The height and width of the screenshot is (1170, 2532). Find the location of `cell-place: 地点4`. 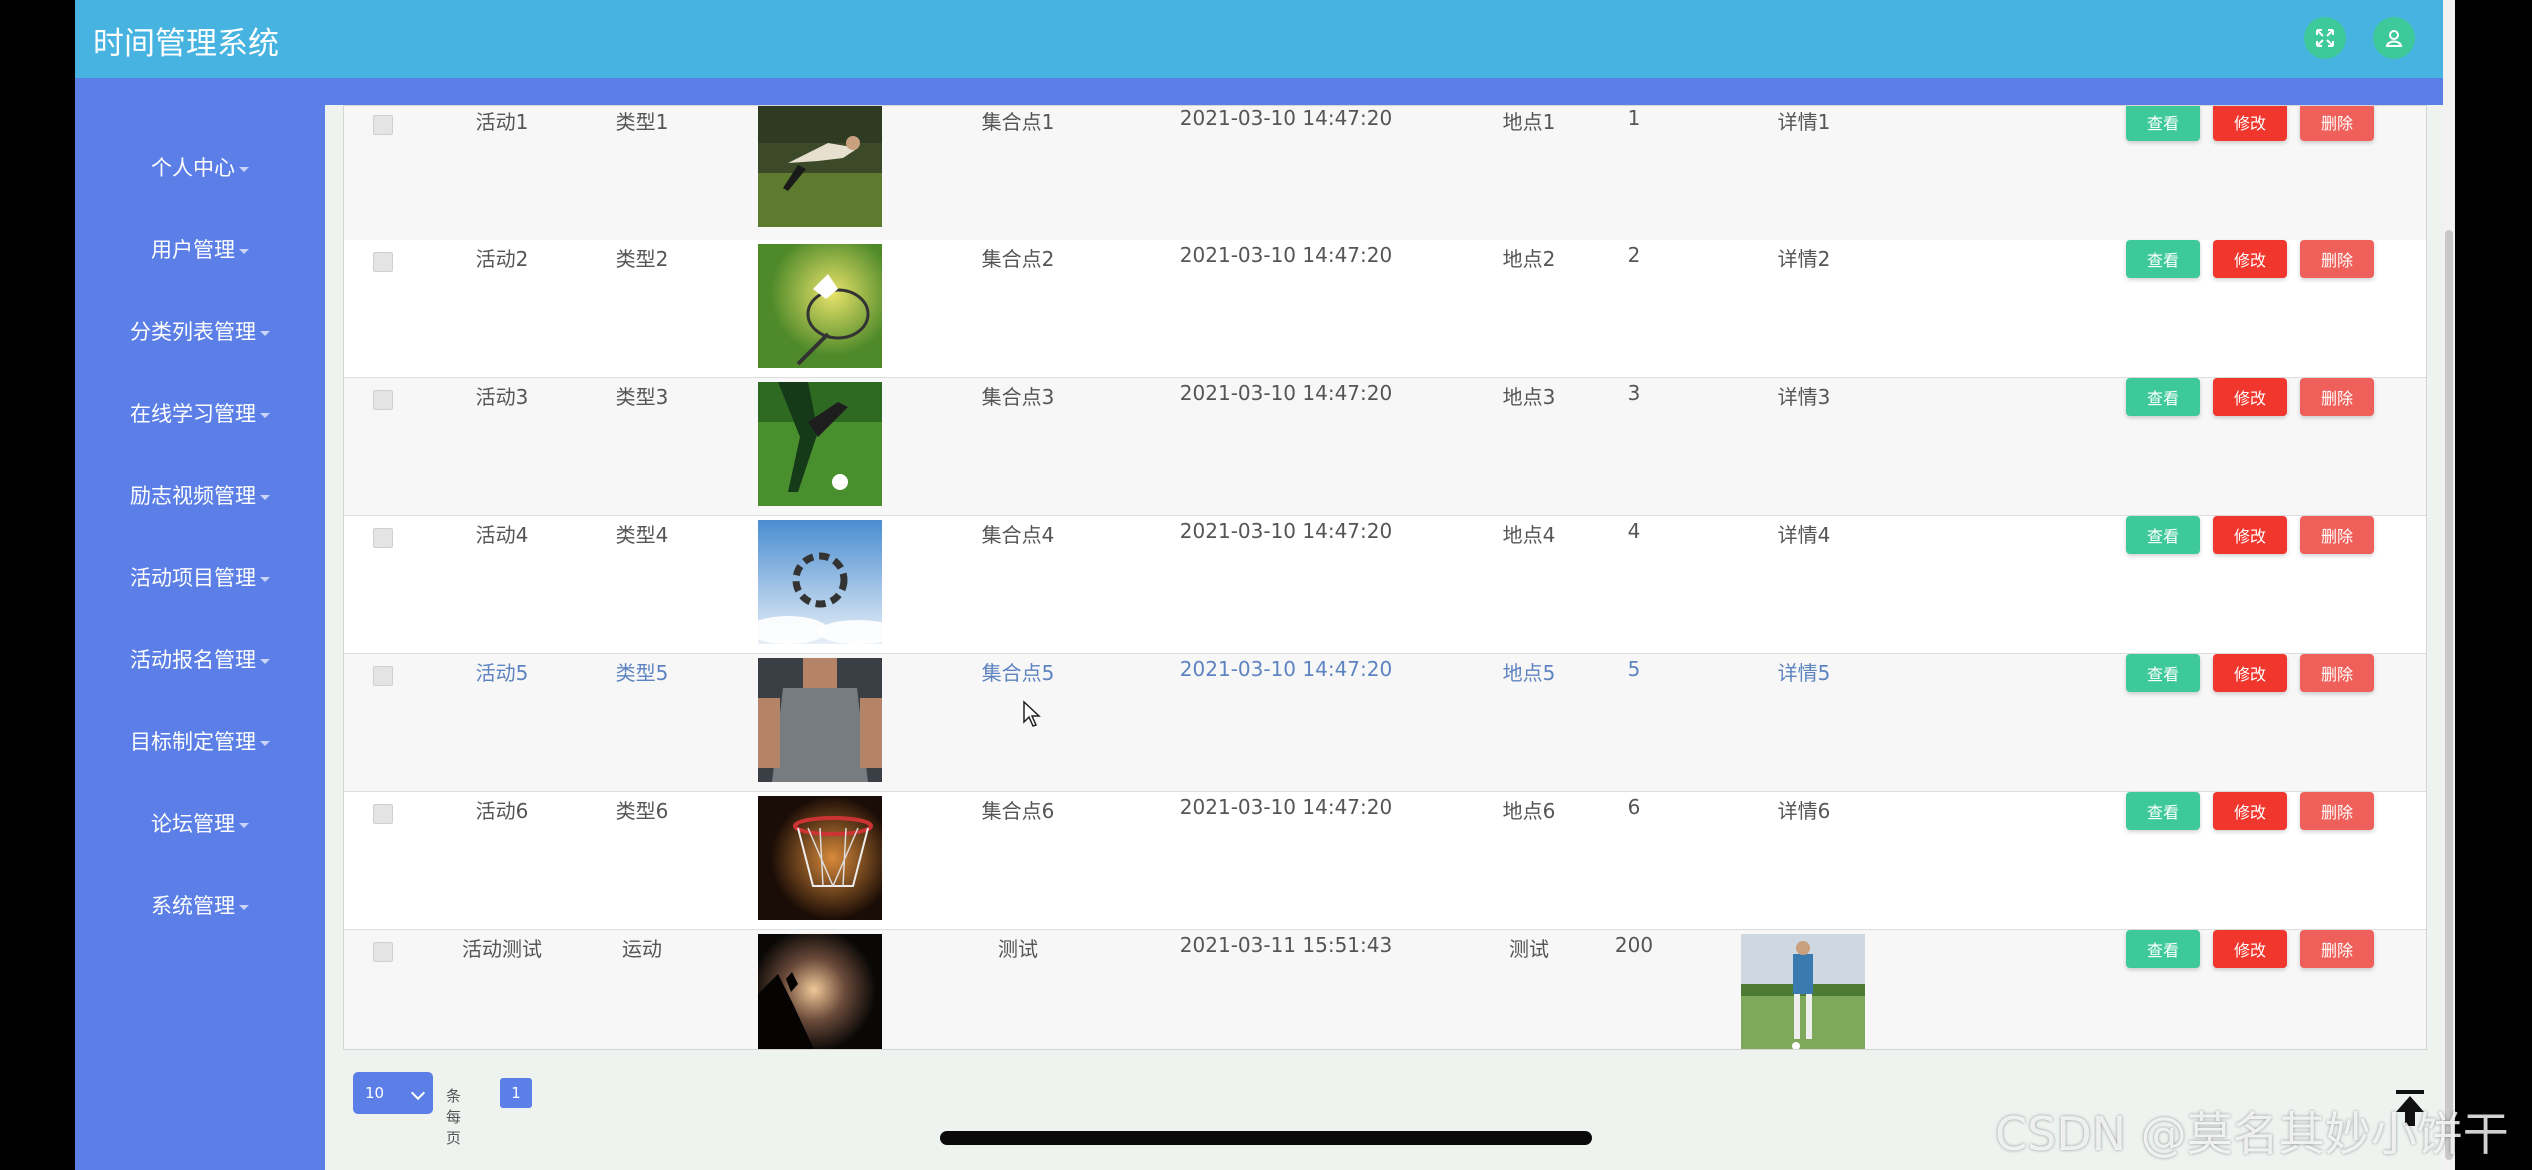

cell-place: 地点4 is located at coordinates (1529, 535).